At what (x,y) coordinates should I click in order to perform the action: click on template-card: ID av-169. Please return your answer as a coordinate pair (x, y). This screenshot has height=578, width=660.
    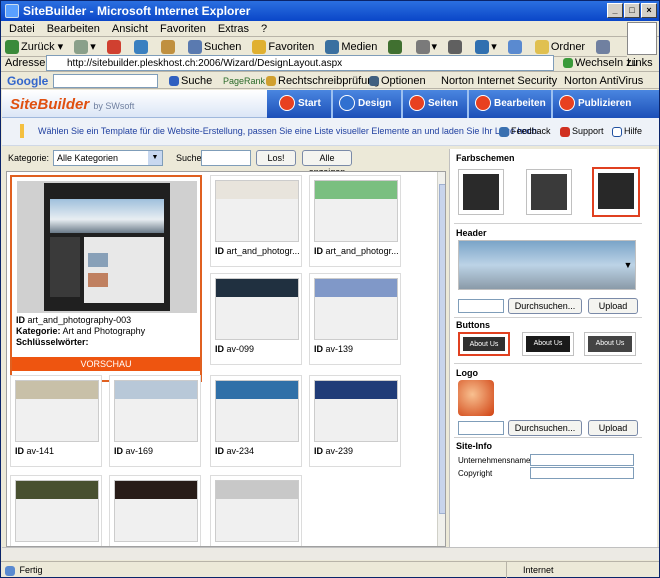
    Looking at the image, I should click on (155, 421).